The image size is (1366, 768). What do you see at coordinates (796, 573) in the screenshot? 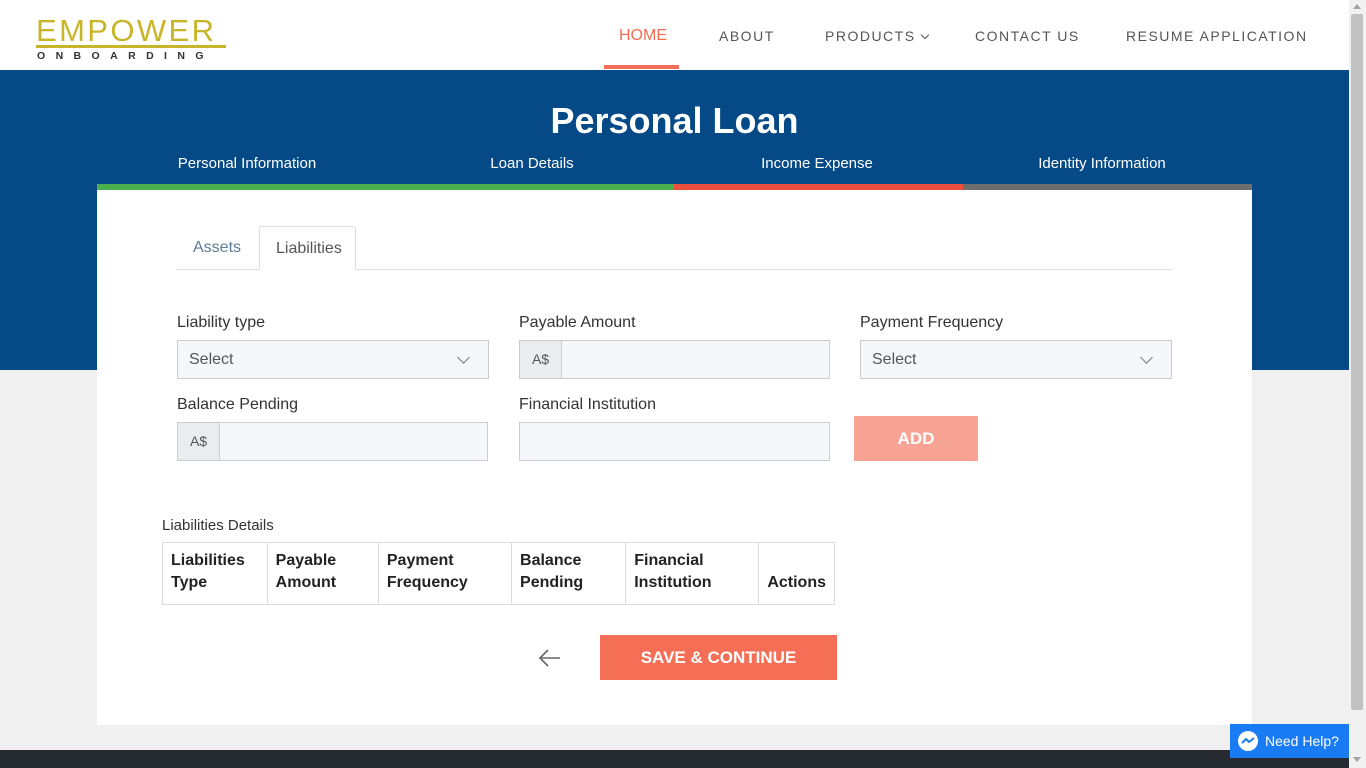
I see `column-header-actions: Actions` at bounding box center [796, 573].